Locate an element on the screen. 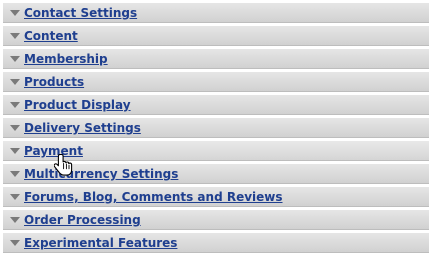 Image resolution: width=429 pixels, height=262 pixels. section-link-order-processing: Order Processing is located at coordinates (82, 220).